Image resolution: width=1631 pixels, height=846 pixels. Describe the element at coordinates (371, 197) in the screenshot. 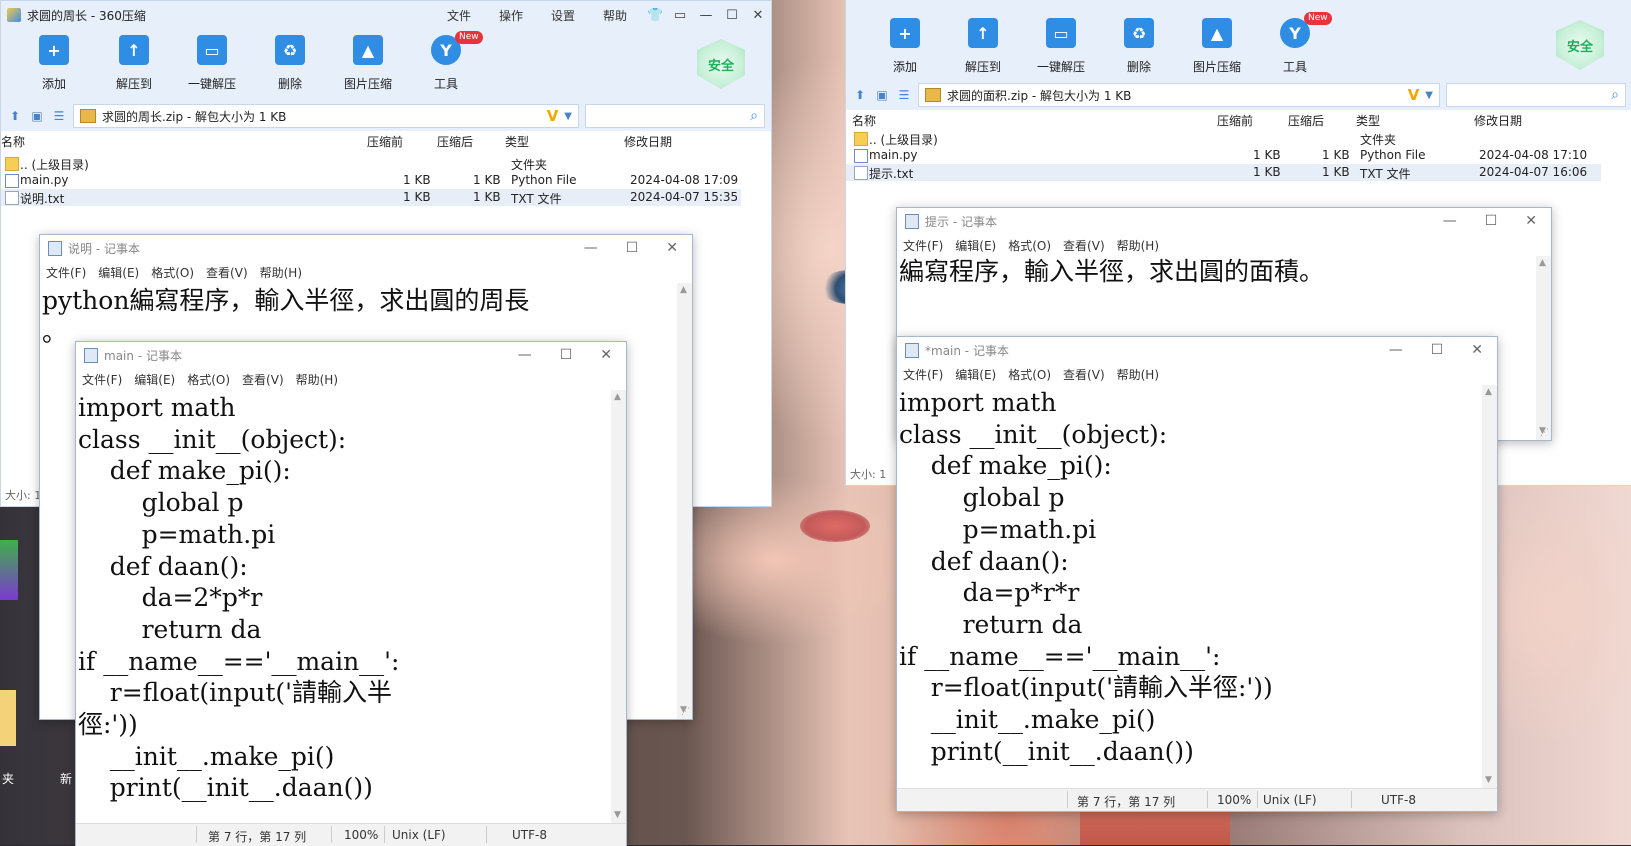

I see `file-row: 说明.txt 1 KB 1 KB TXT 文件 2024-04-07 15:35` at that location.